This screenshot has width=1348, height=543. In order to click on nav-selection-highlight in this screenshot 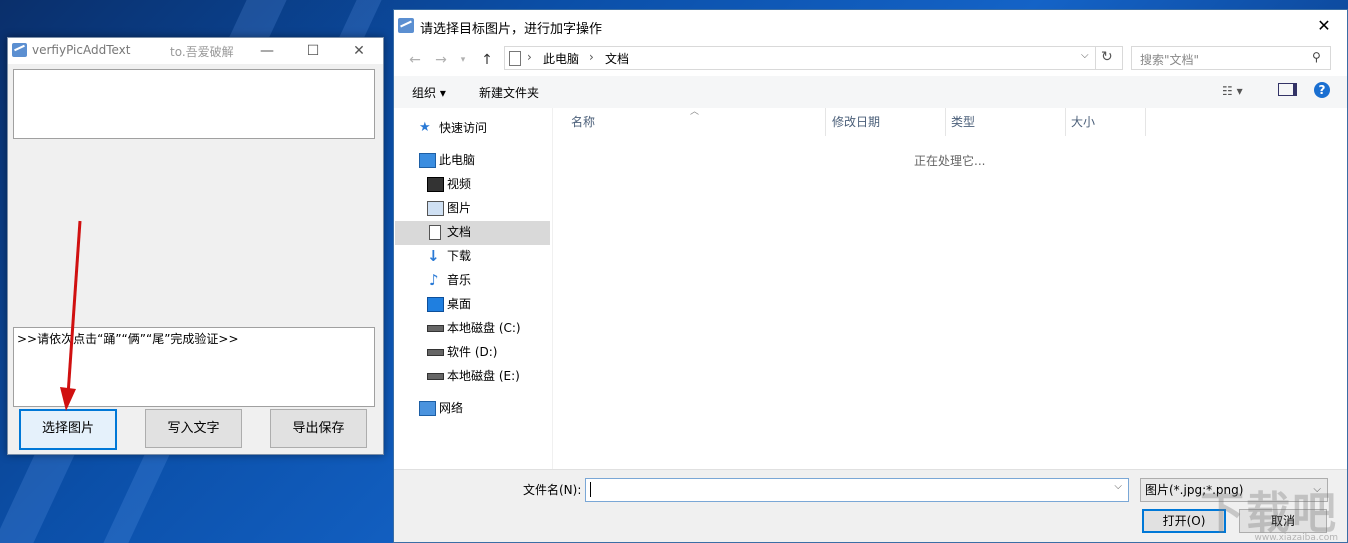, I will do `click(472, 233)`.